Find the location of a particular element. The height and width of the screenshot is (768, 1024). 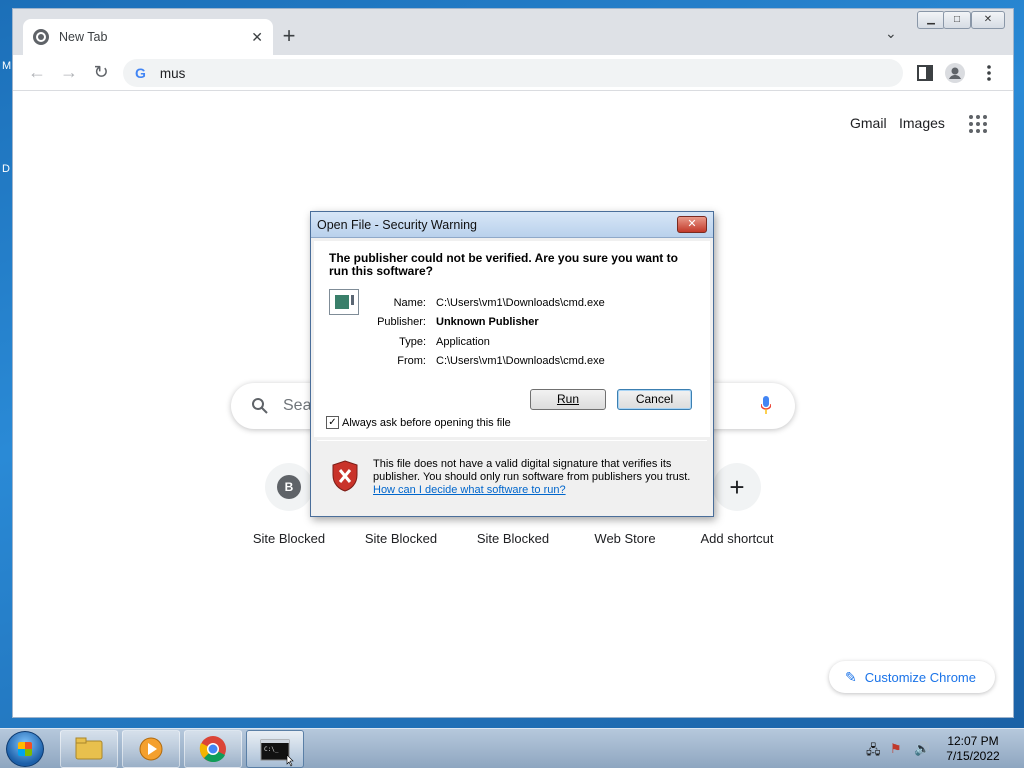

maximize-button: □ is located at coordinates (957, 20).